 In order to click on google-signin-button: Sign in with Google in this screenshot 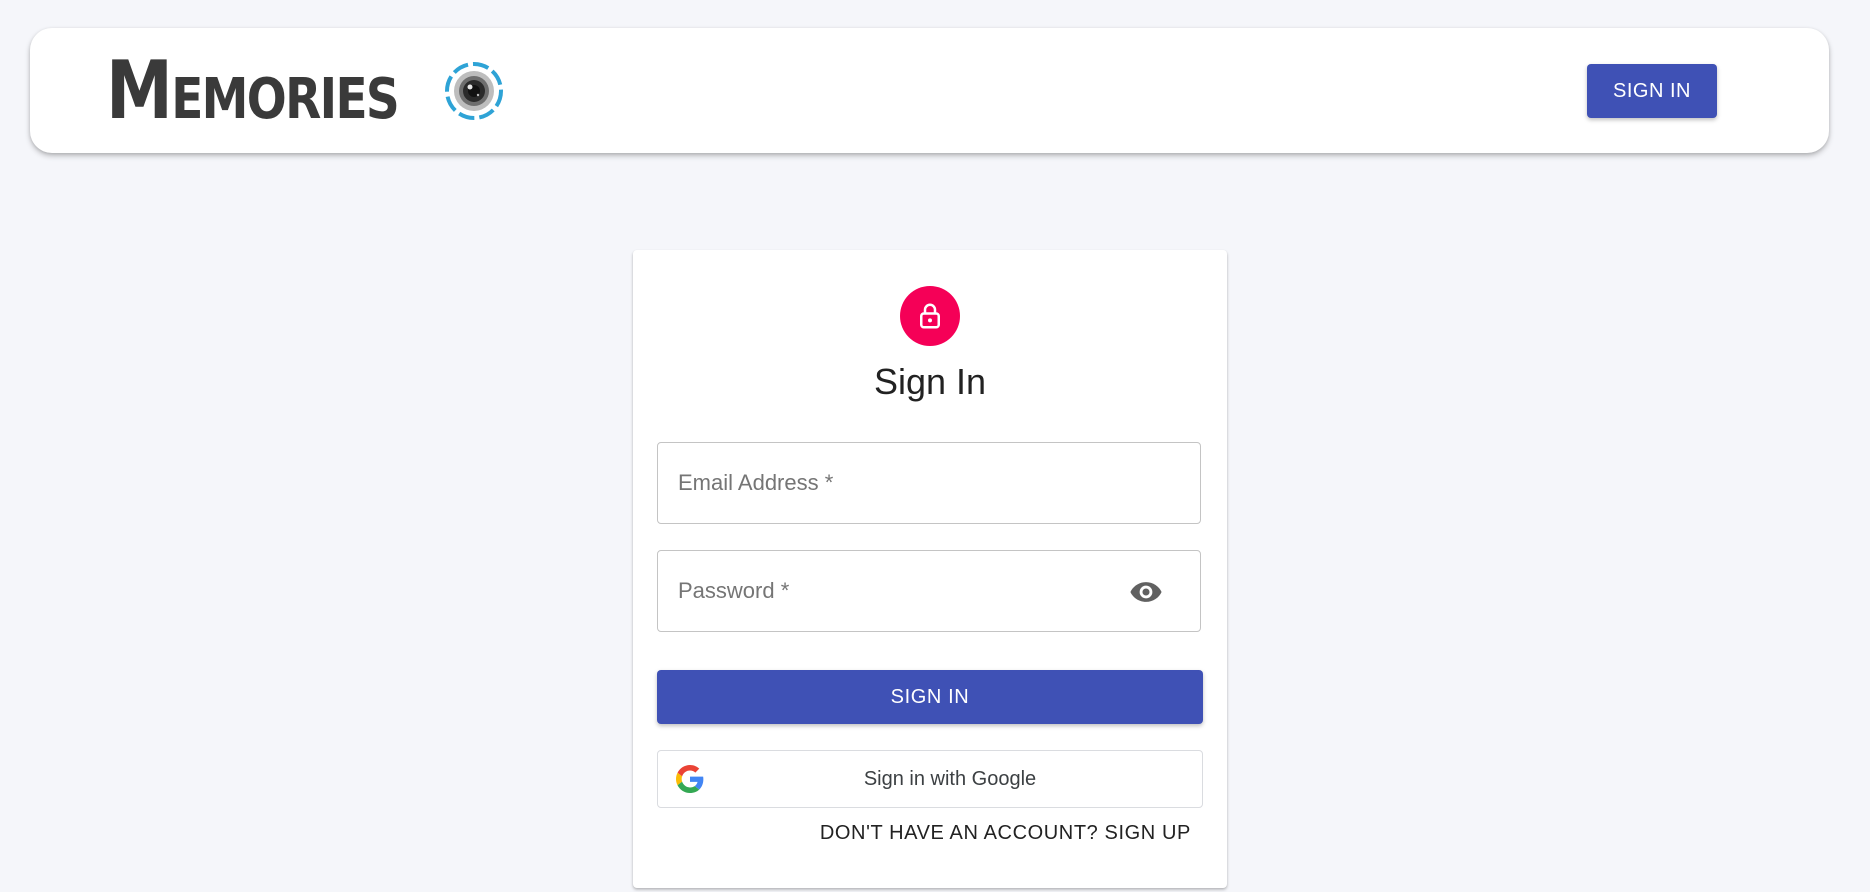, I will do `click(930, 779)`.